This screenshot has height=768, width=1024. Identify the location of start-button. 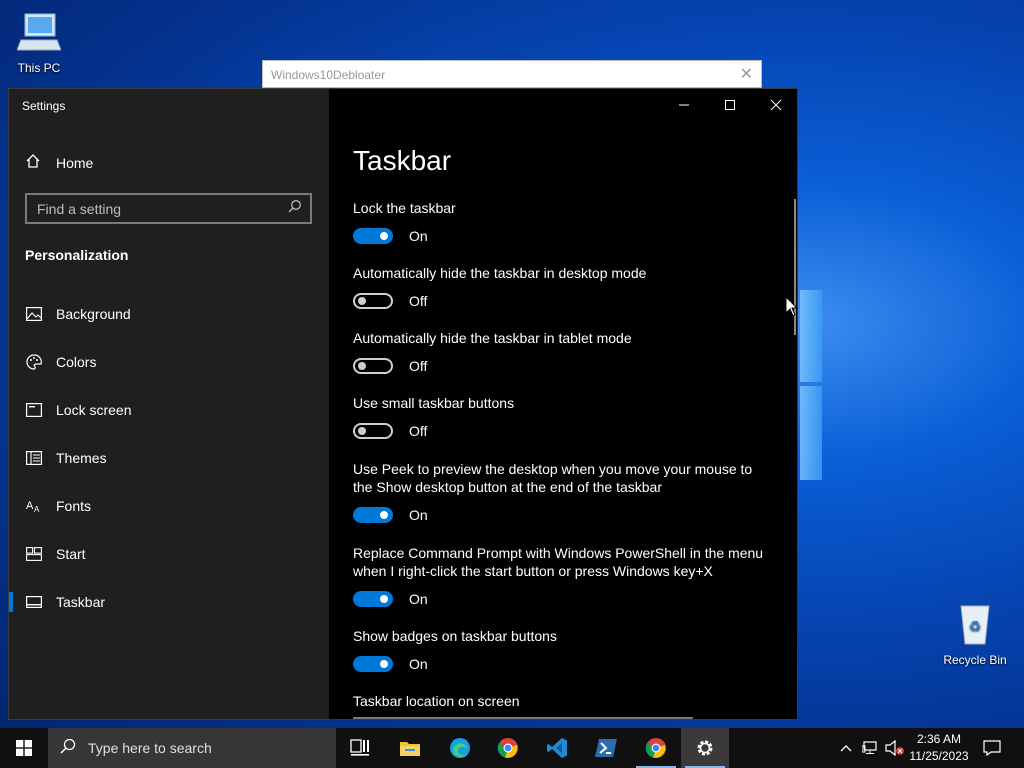
(24, 748).